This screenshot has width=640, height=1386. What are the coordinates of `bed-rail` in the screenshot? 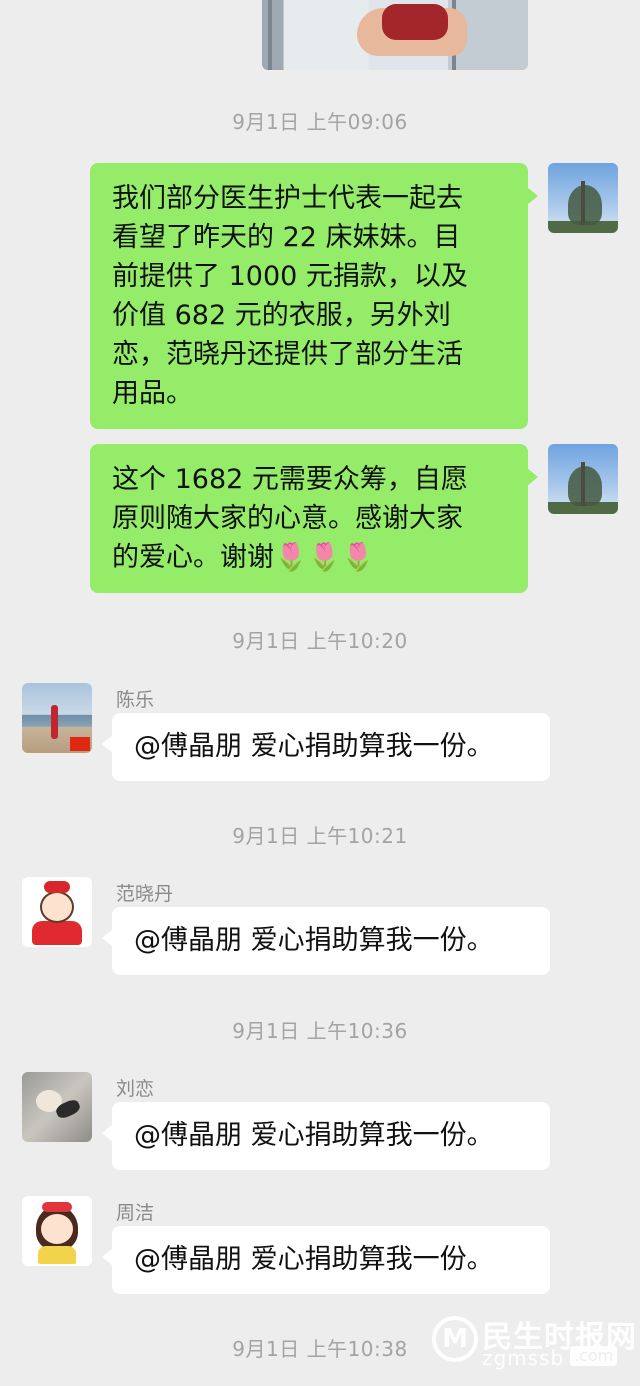 It's located at (270, 35).